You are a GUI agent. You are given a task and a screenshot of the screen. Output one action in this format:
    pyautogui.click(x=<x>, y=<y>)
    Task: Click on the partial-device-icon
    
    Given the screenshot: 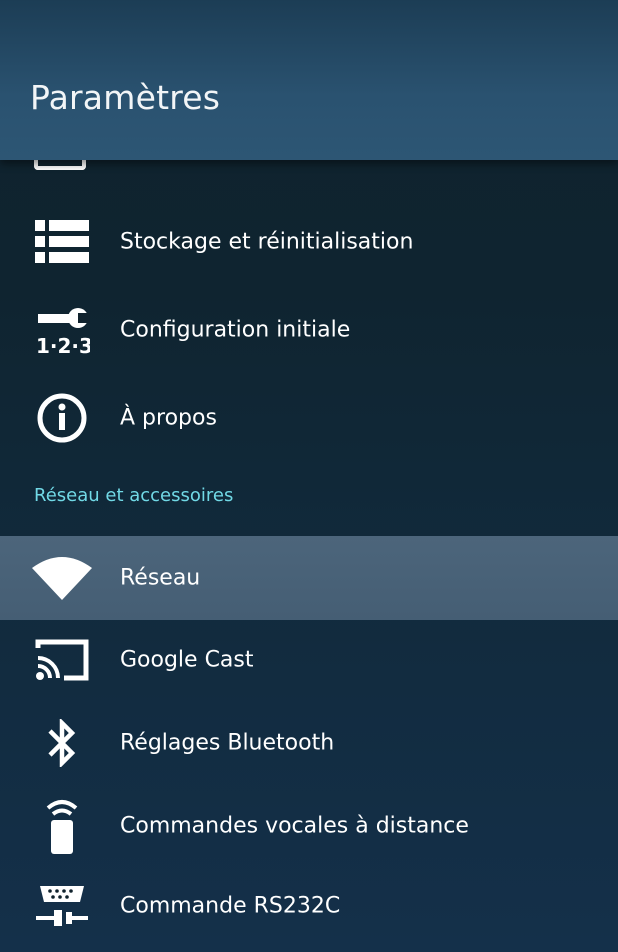 What is the action you would take?
    pyautogui.click(x=60, y=165)
    